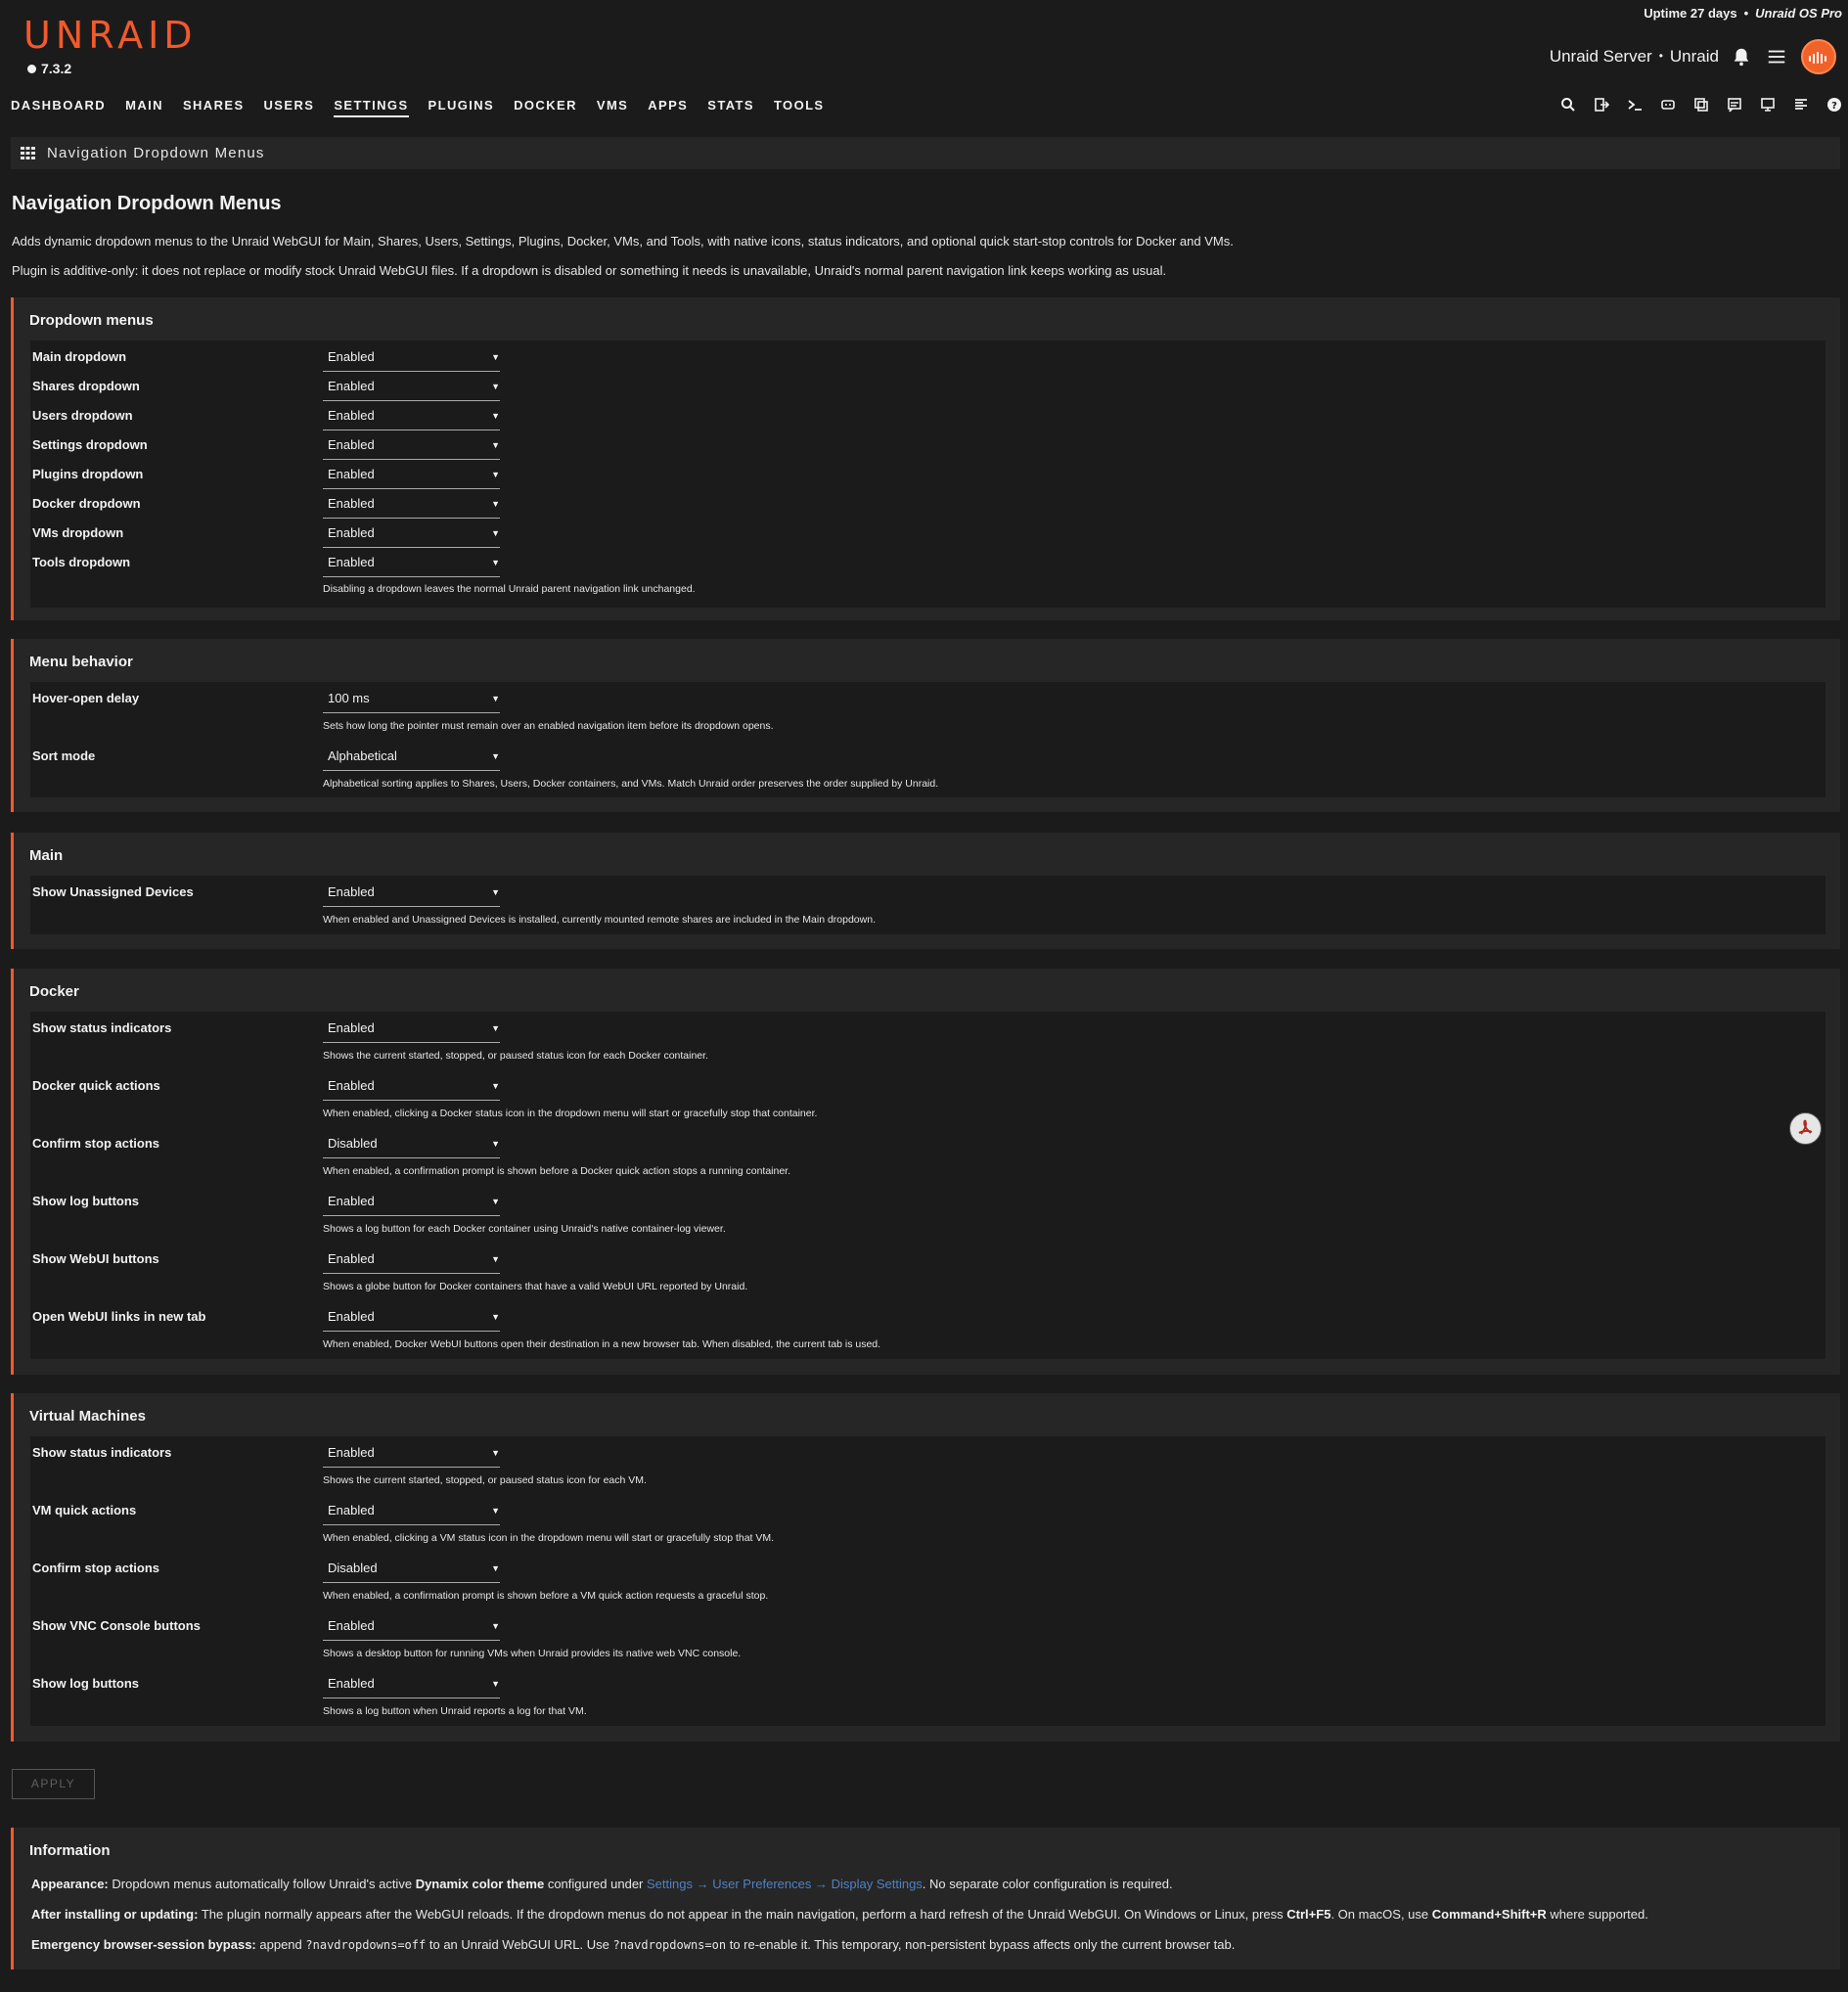 Image resolution: width=1848 pixels, height=1992 pixels. What do you see at coordinates (1668, 105) in the screenshot?
I see `feedback-icon` at bounding box center [1668, 105].